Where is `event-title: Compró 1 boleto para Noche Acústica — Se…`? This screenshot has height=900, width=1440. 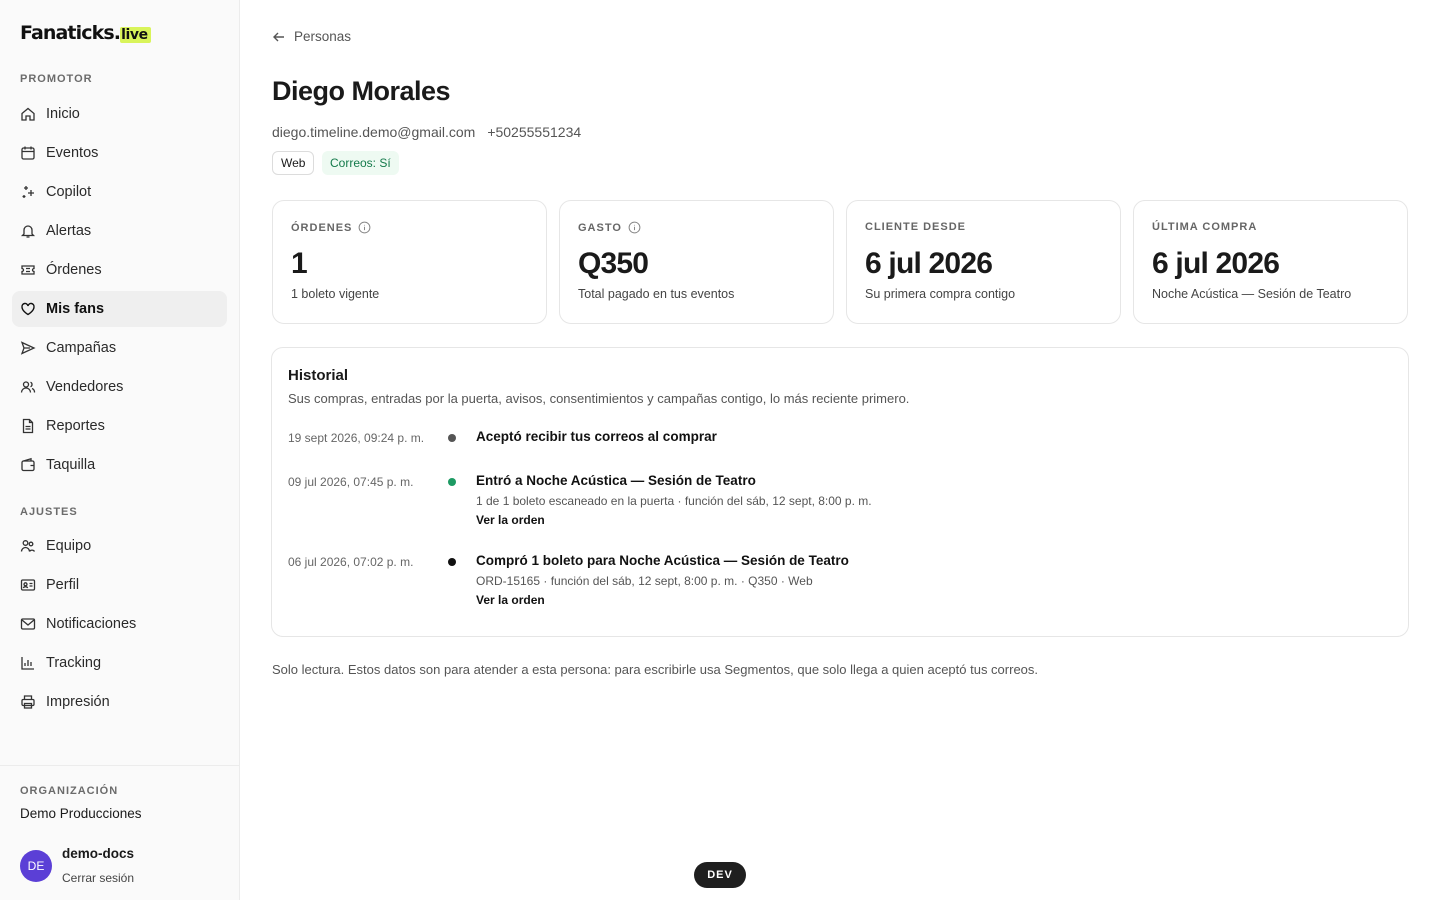 event-title: Compró 1 boleto para Noche Acústica — Se… is located at coordinates (662, 560).